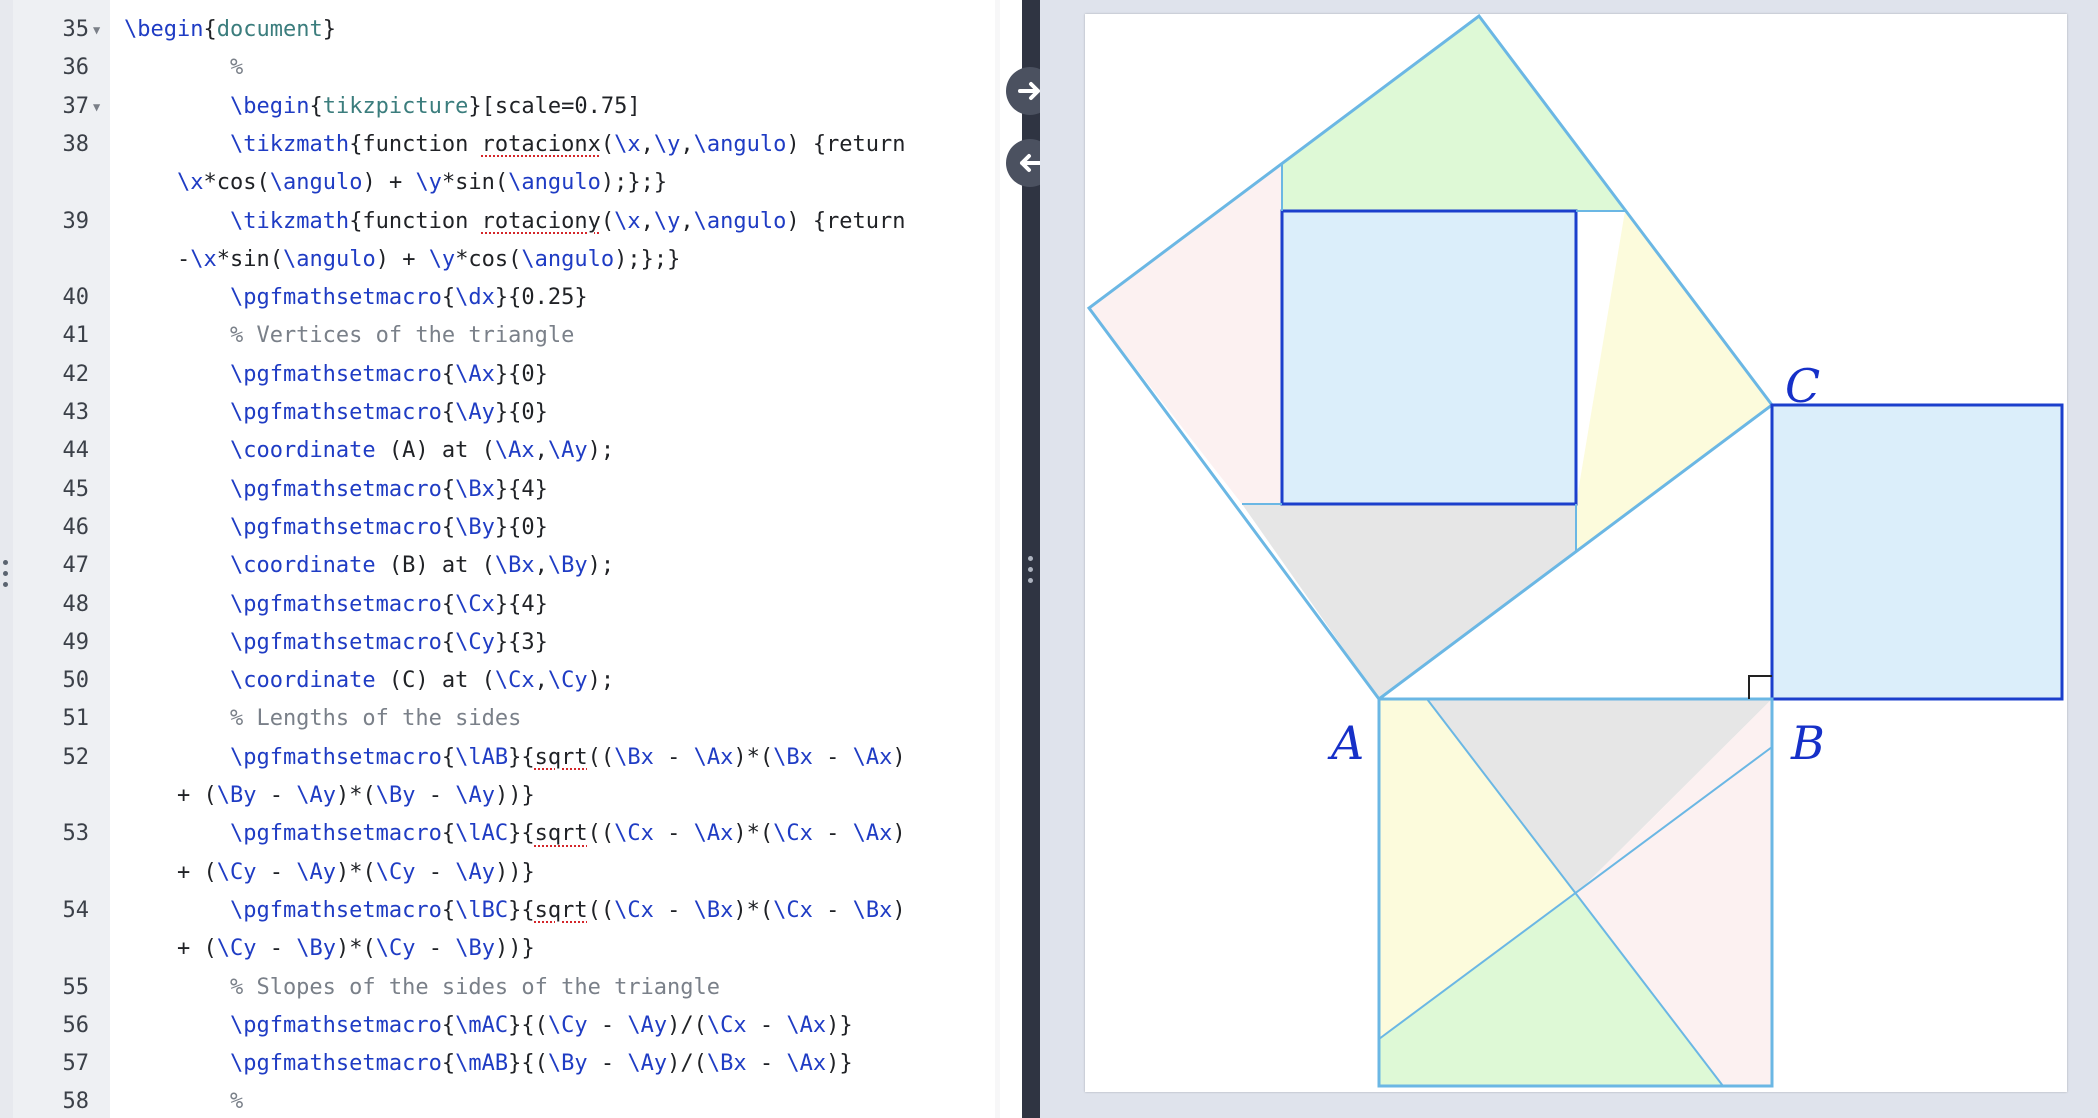 This screenshot has width=2098, height=1118. I want to click on code-line: 46 \pgfmathsetmacro{\By}{0}, so click(490, 528).